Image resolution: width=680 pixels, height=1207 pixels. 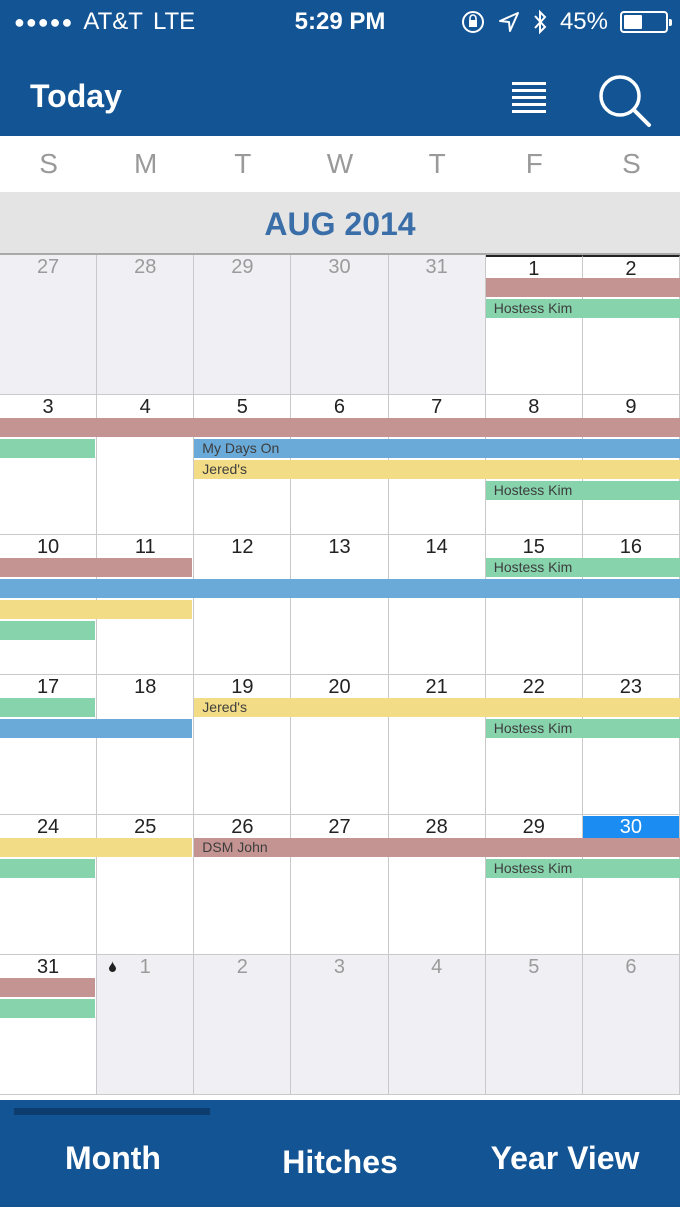 I want to click on day-cell: 22, so click(x=534, y=745).